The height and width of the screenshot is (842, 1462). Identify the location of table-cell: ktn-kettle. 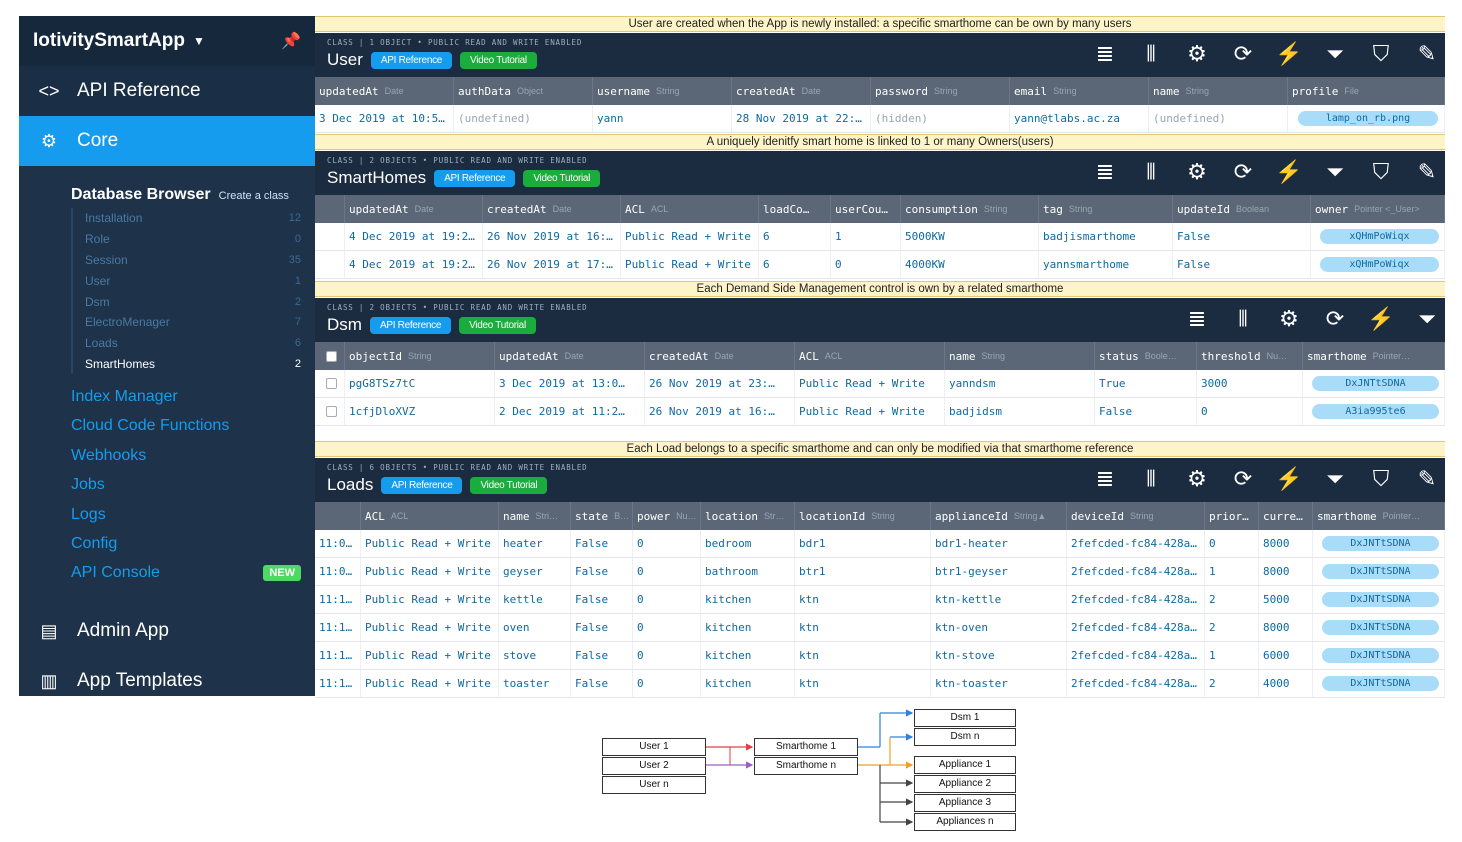
(999, 599).